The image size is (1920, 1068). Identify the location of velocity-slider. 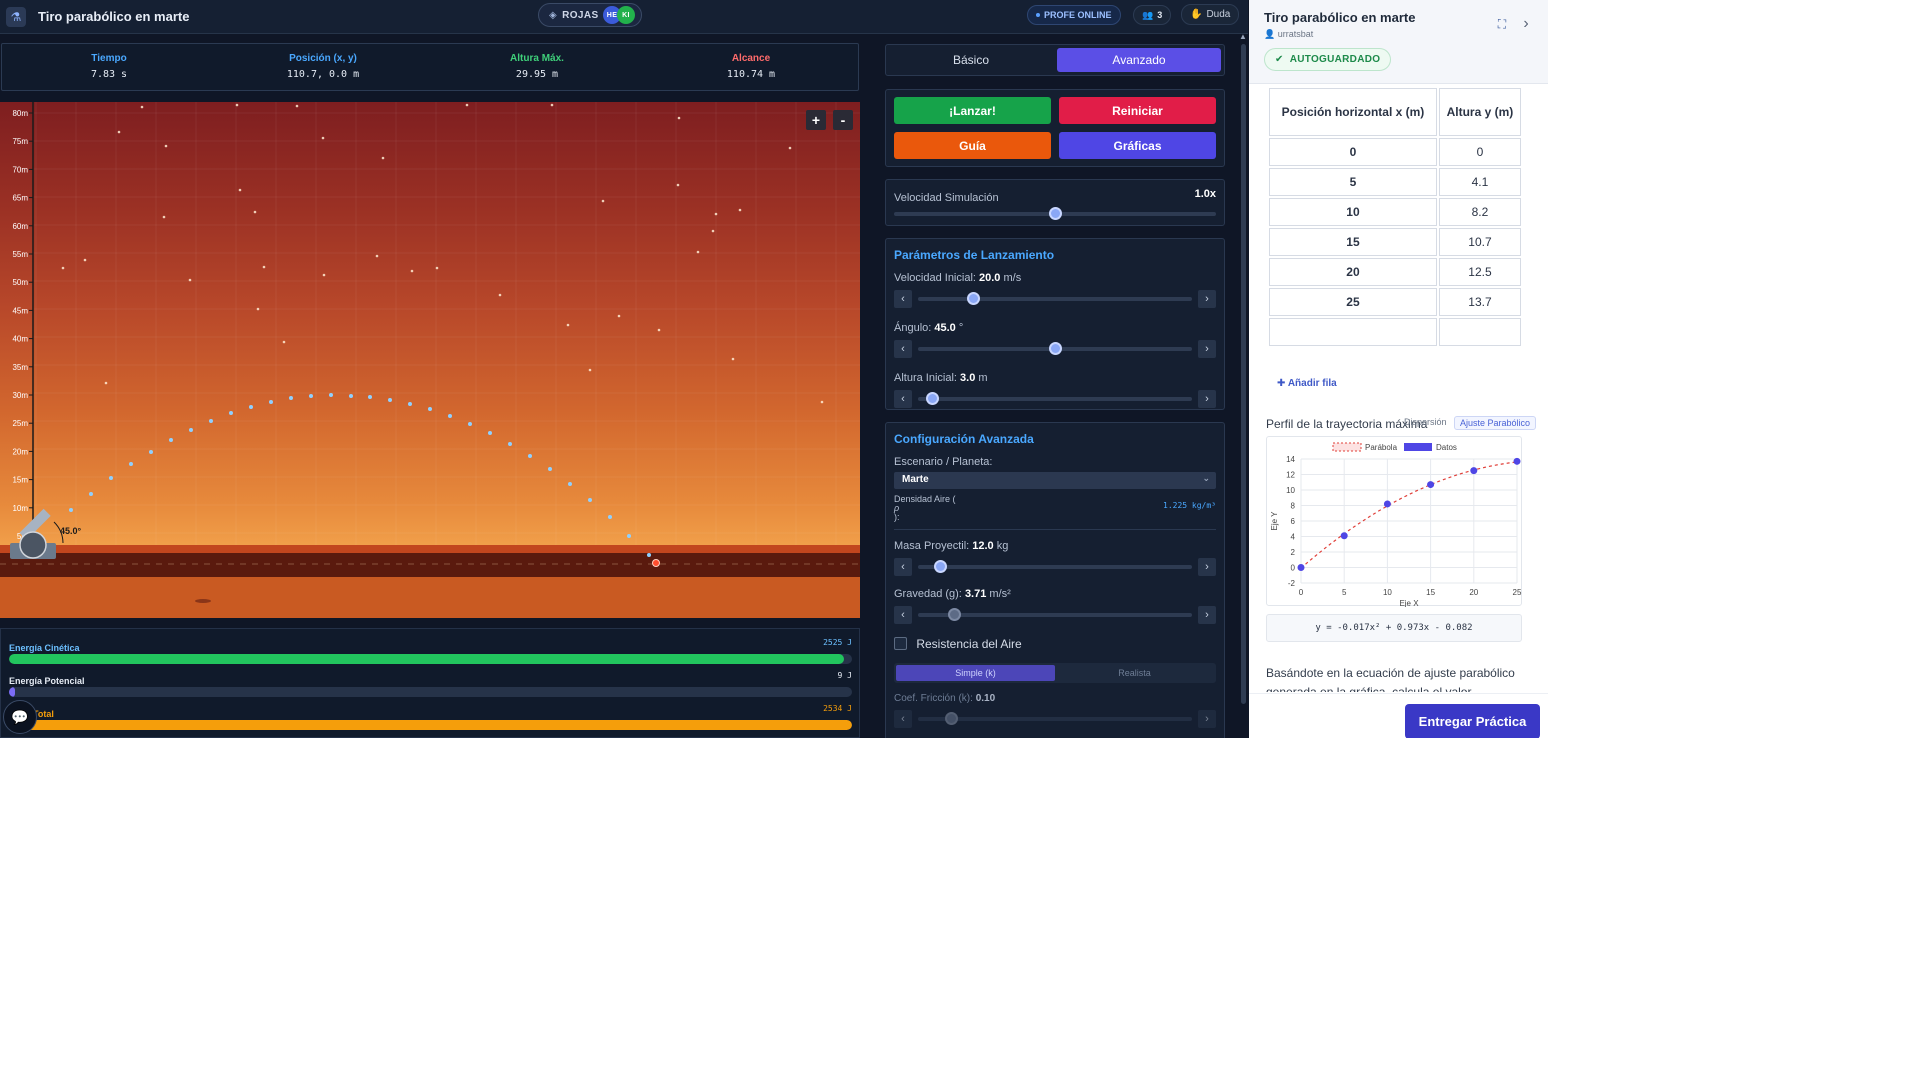
(1055, 298).